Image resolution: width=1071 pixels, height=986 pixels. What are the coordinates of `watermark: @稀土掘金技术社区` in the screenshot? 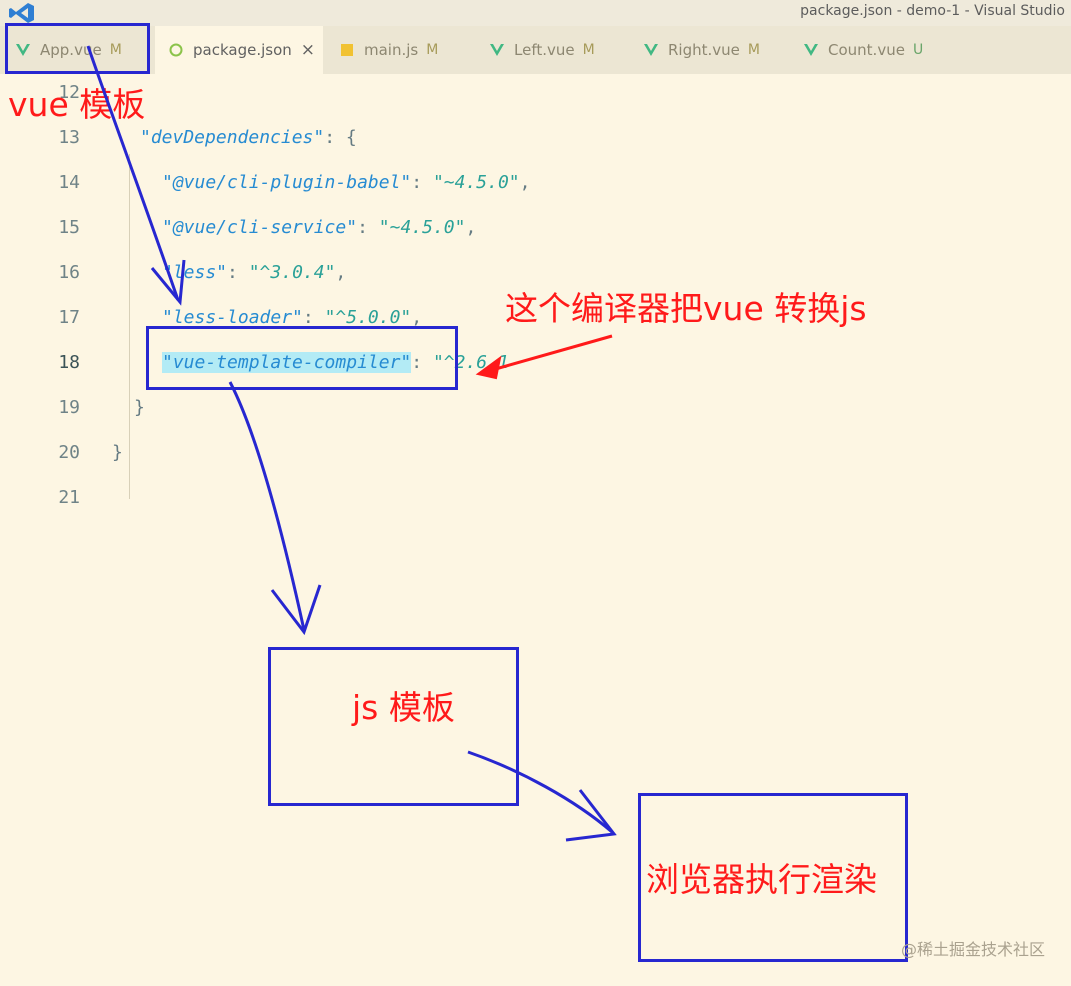 It's located at (972, 949).